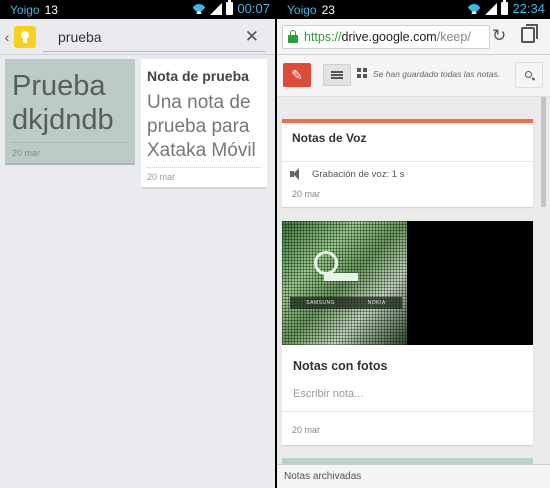  Describe the element at coordinates (323, 37) in the screenshot. I see `url-scheme: https://` at that location.